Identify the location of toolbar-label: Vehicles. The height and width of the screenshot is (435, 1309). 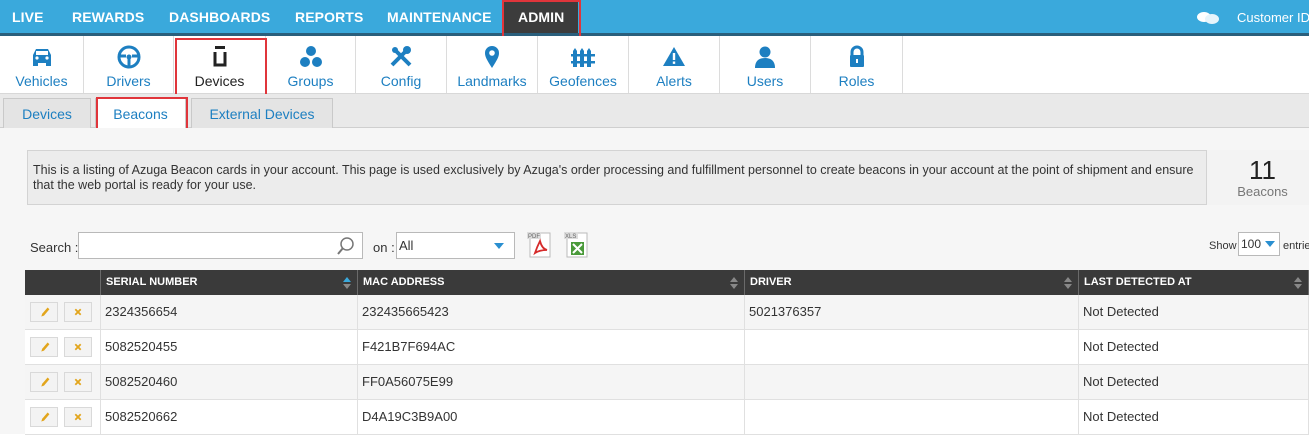
(41, 81).